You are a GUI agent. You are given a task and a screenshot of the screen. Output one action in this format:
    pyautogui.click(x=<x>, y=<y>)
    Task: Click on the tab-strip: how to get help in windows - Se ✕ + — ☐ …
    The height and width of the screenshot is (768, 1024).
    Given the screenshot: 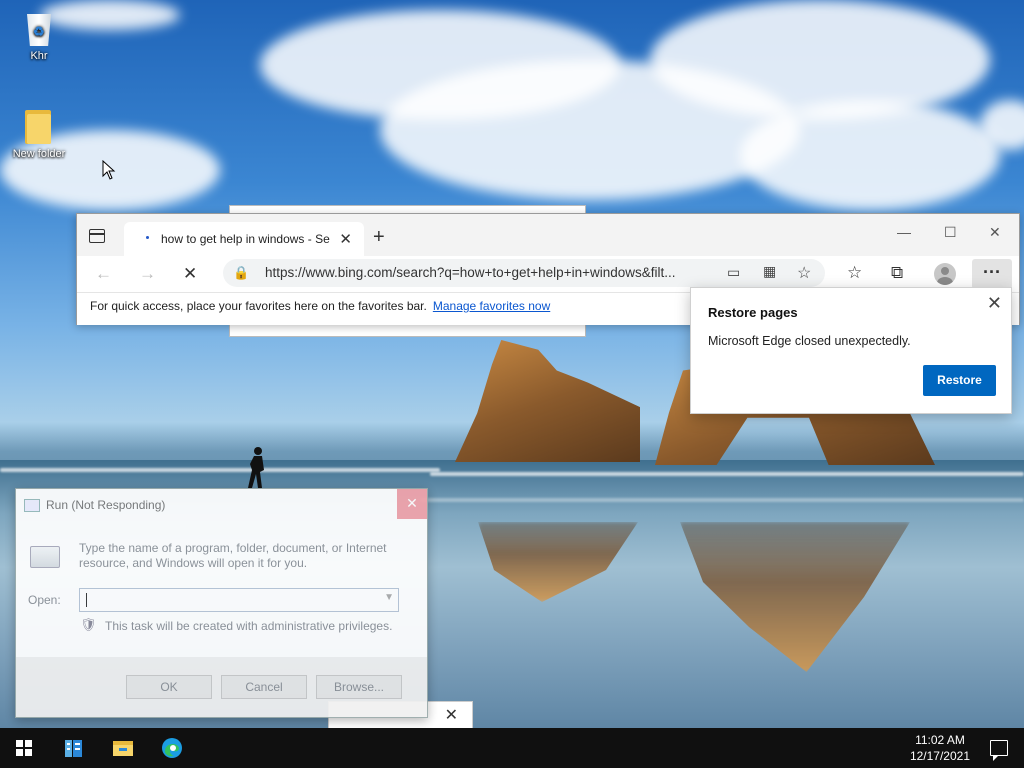 What is the action you would take?
    pyautogui.click(x=548, y=235)
    